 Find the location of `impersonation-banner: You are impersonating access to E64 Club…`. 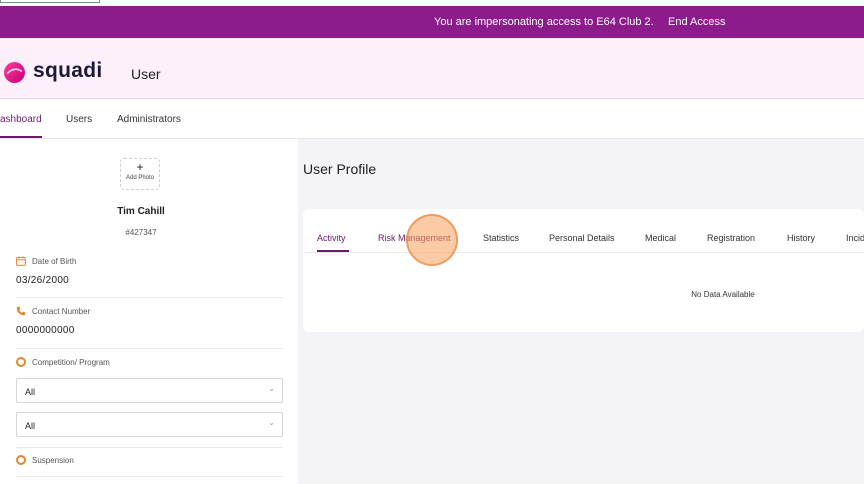

impersonation-banner: You are impersonating access to E64 Club… is located at coordinates (432, 22).